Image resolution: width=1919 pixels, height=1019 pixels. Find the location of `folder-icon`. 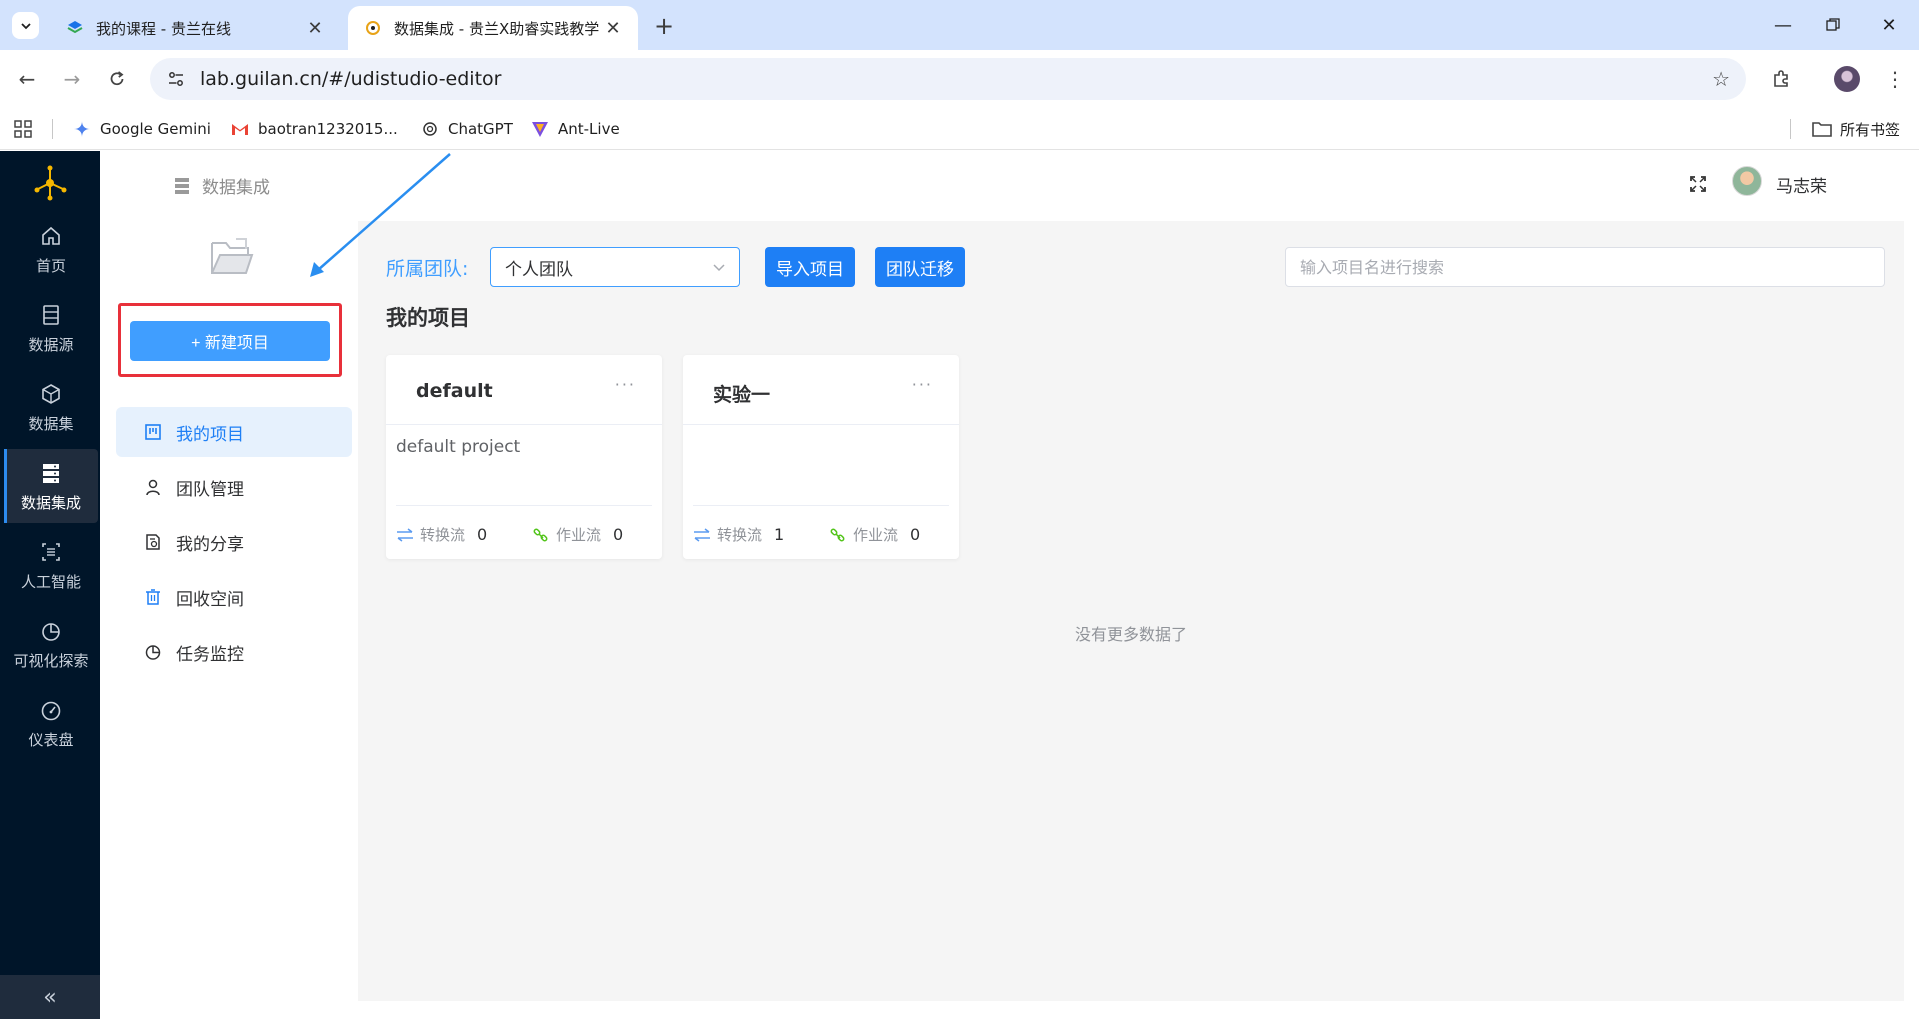

folder-icon is located at coordinates (1822, 129).